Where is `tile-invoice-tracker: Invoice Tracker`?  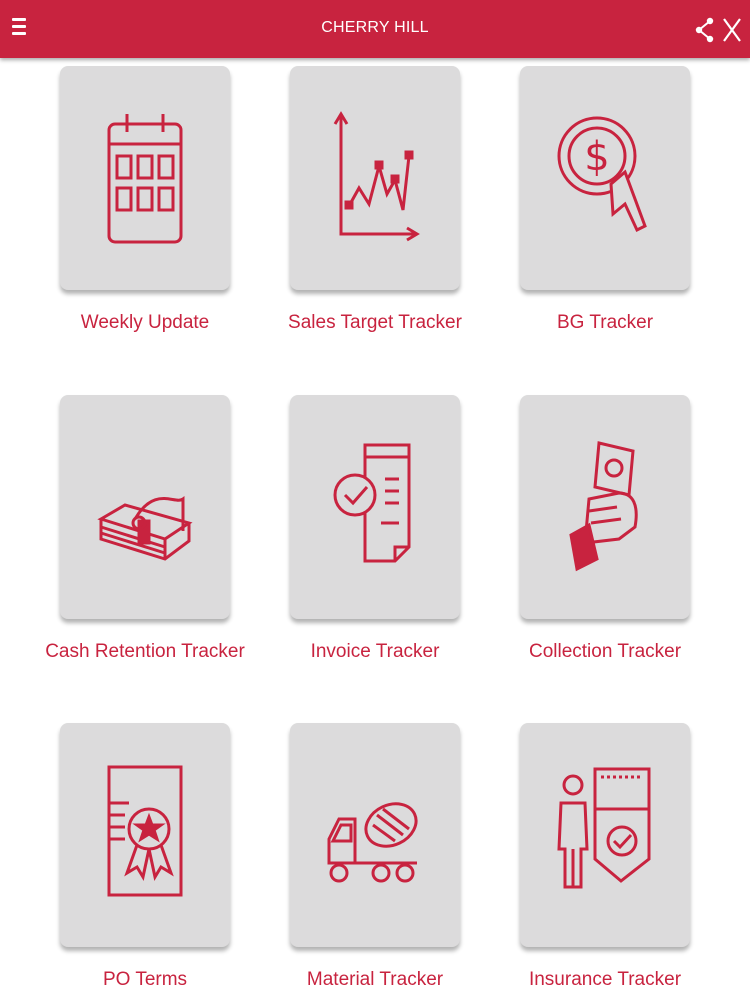 tile-invoice-tracker: Invoice Tracker is located at coordinates (375, 528).